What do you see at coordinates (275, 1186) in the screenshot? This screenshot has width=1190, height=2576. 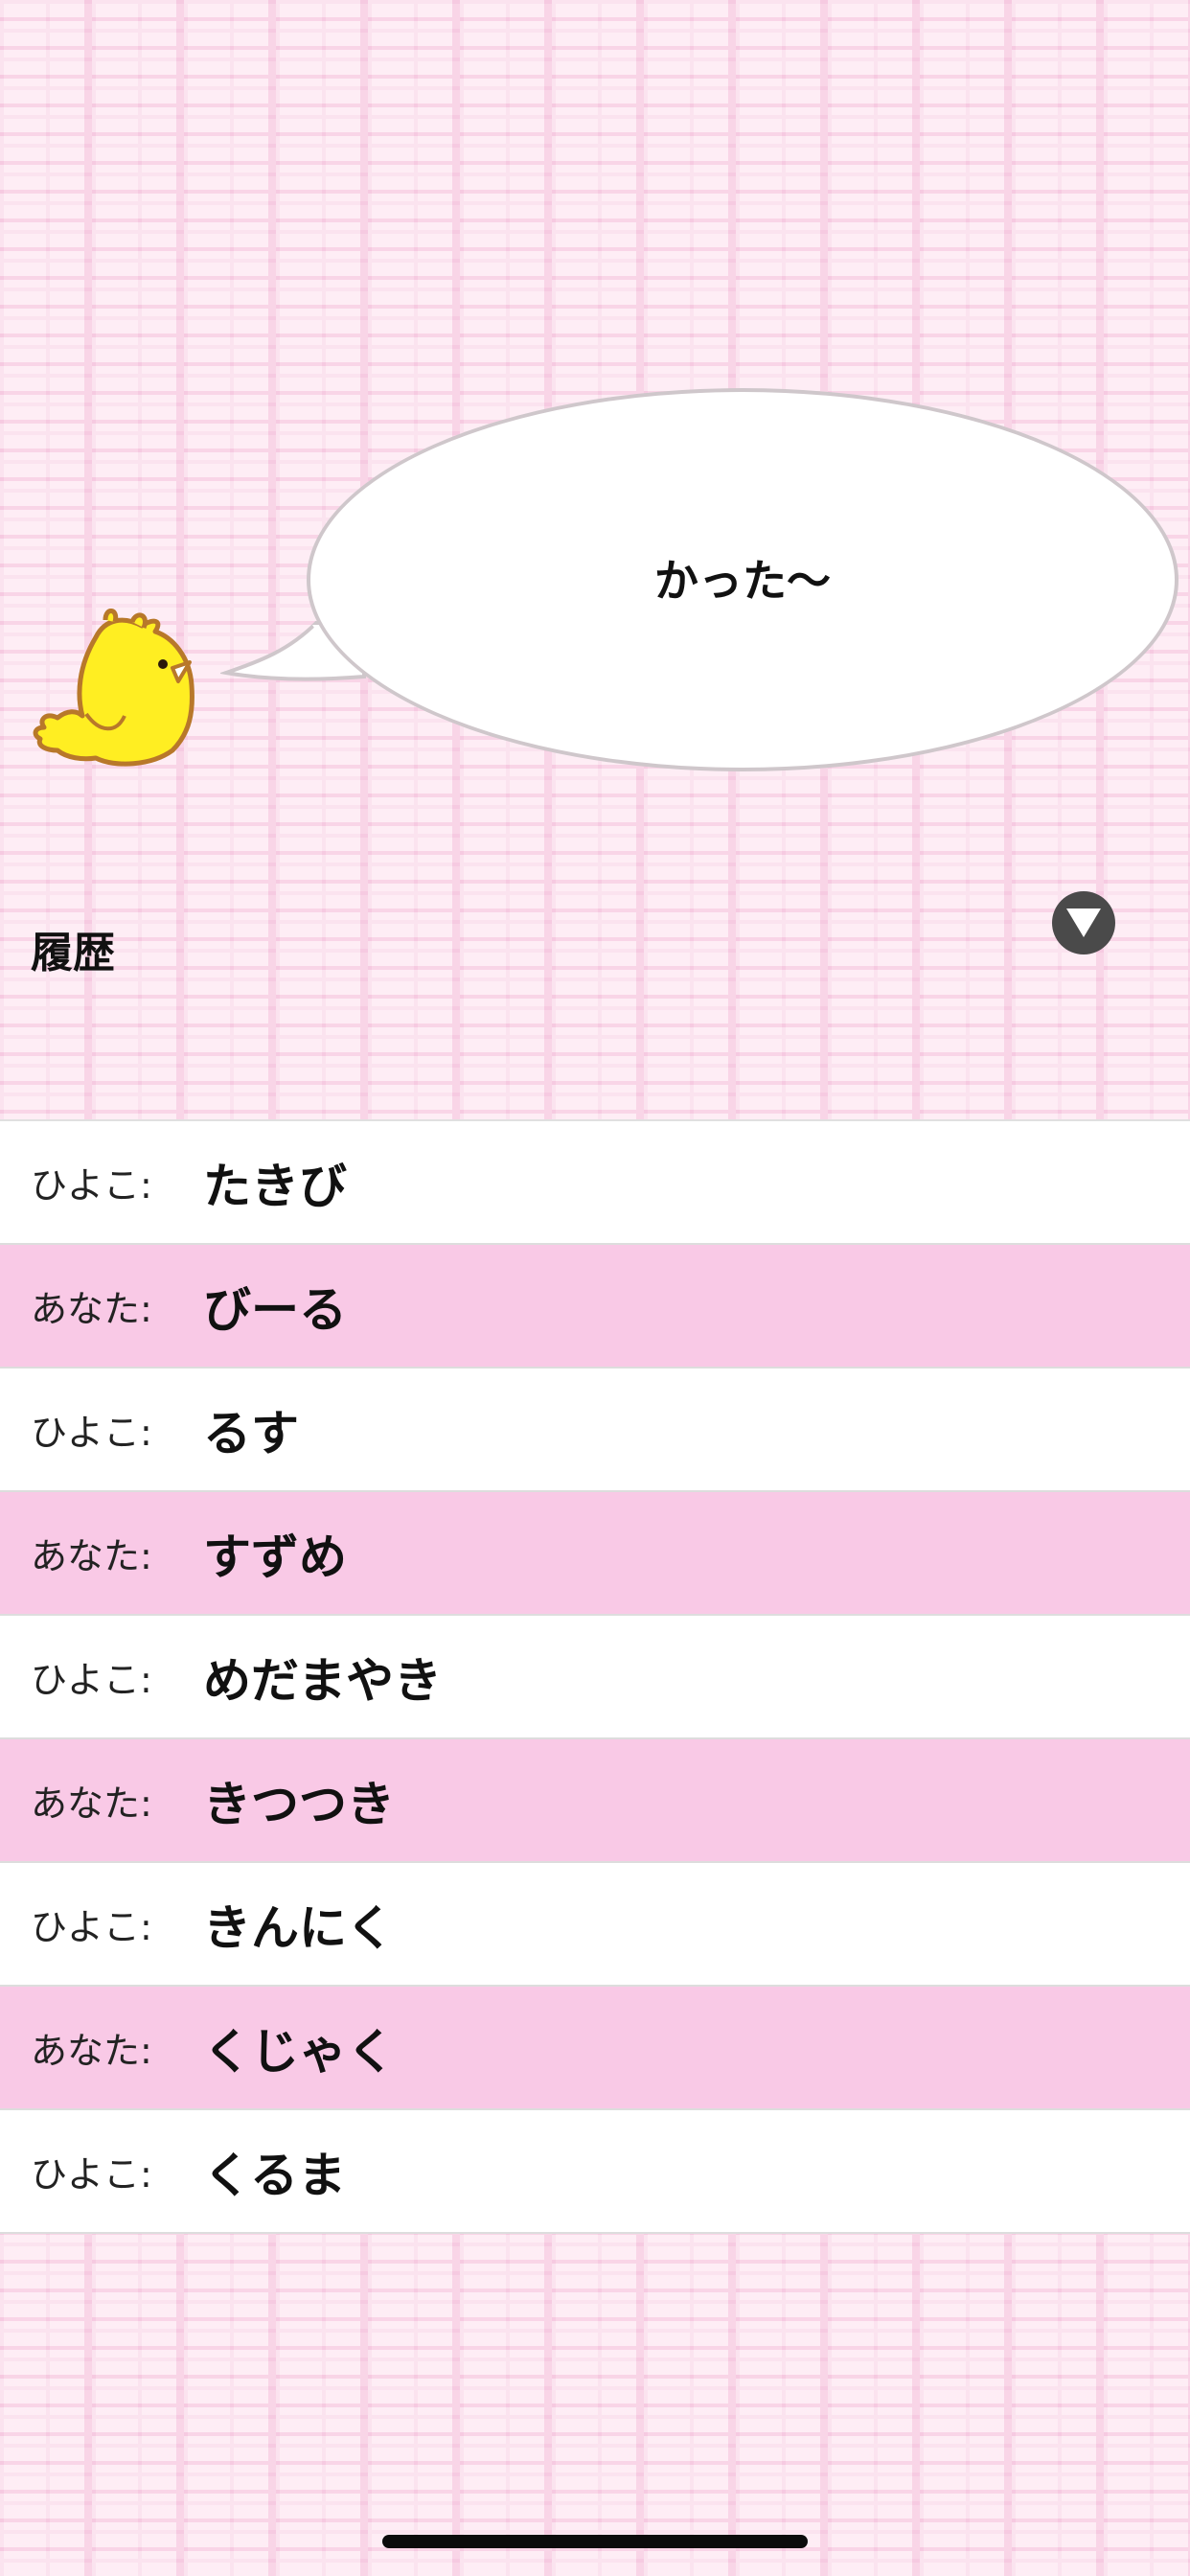 I see `word-text: たきび` at bounding box center [275, 1186].